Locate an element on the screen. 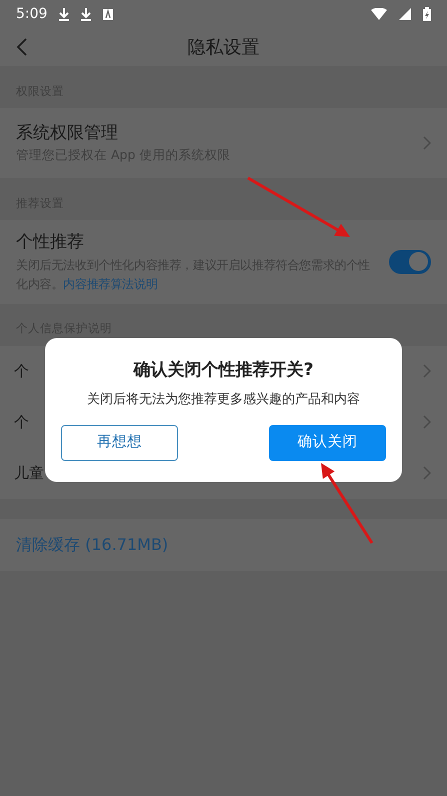 The height and width of the screenshot is (796, 447). toggle-switch is located at coordinates (410, 262).